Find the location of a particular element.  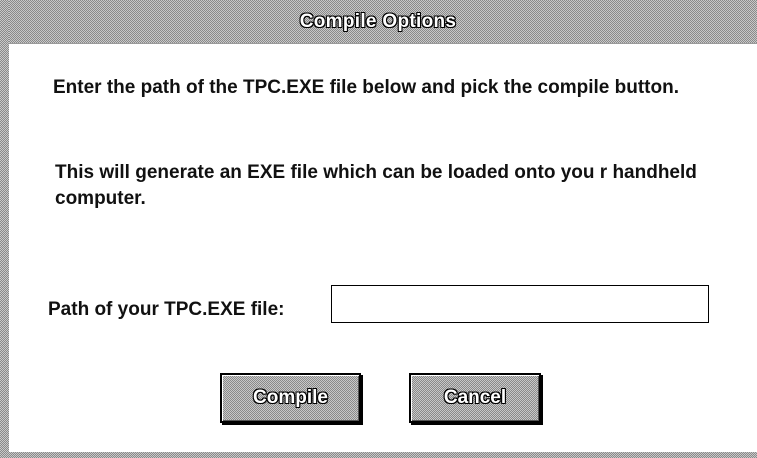

title-bar: Compile Options is located at coordinates (383, 22).